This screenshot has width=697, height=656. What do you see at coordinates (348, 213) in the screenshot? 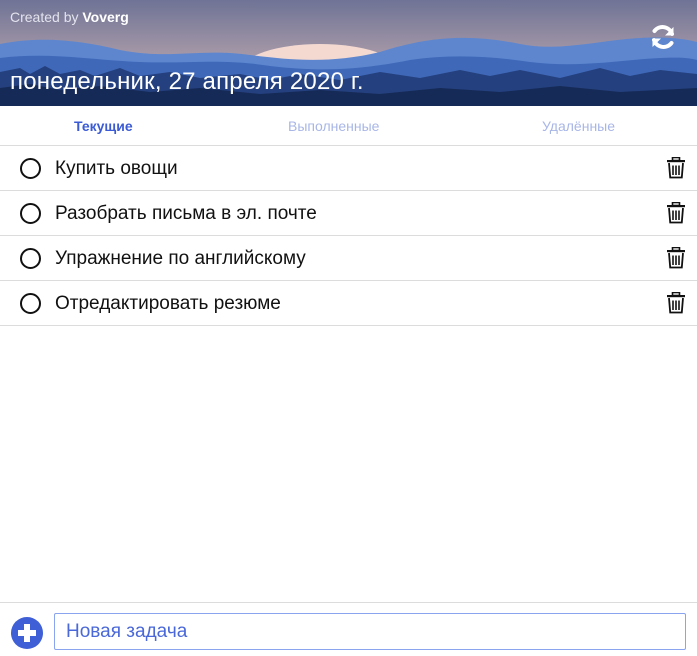
I see `task-item: Разобрать письма в эл. почте` at bounding box center [348, 213].